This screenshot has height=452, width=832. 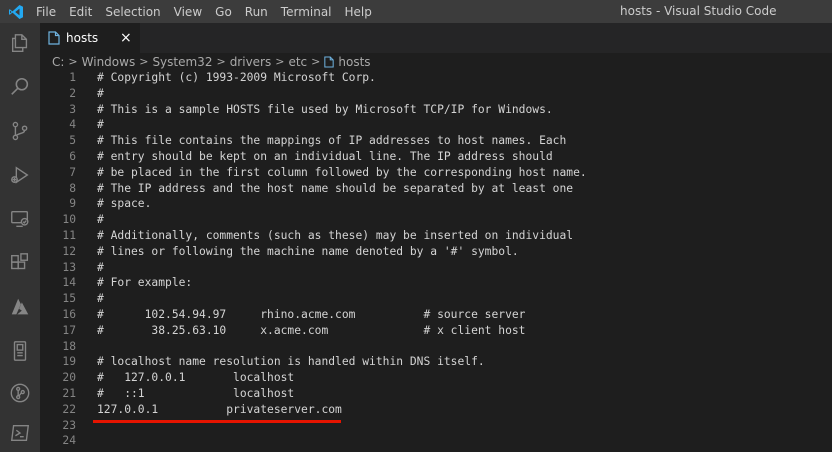 What do you see at coordinates (72, 156) in the screenshot?
I see `line-number: 6` at bounding box center [72, 156].